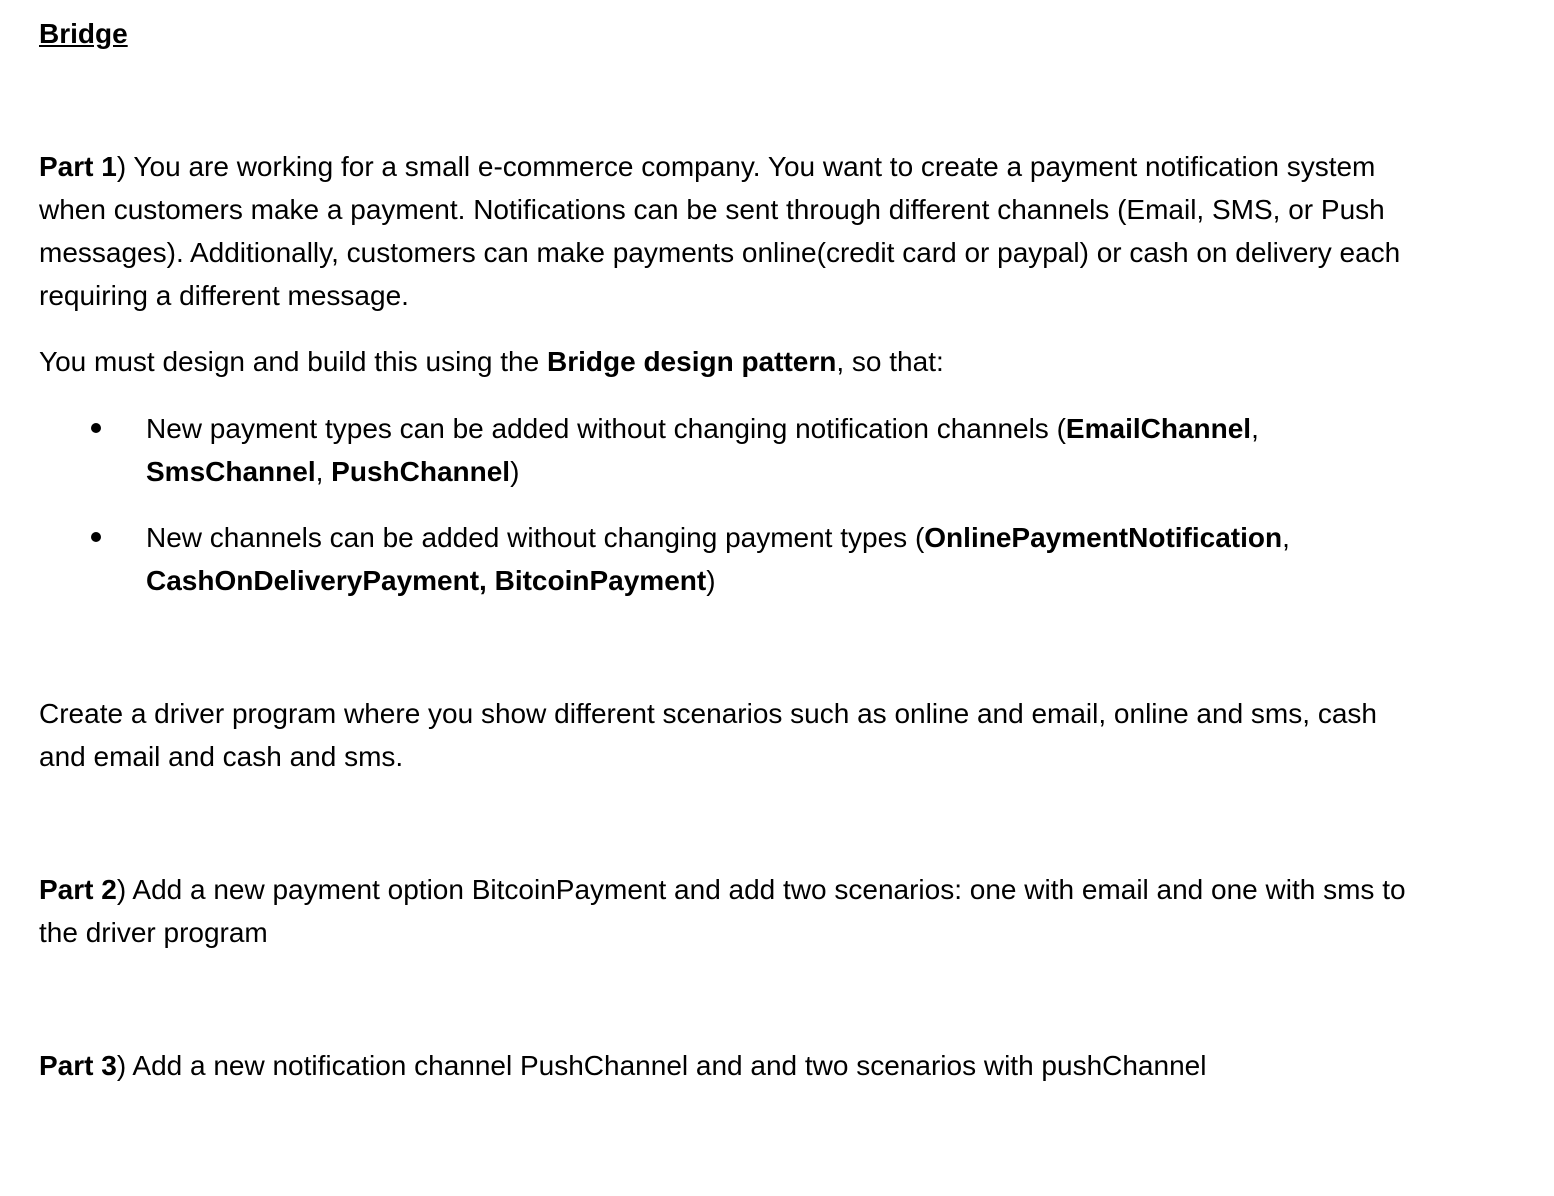 The width and height of the screenshot is (1554, 1196). What do you see at coordinates (426, 580) in the screenshot?
I see `bullet-bold-term: CashOnDeliveryPayment, BitcoinPayment` at bounding box center [426, 580].